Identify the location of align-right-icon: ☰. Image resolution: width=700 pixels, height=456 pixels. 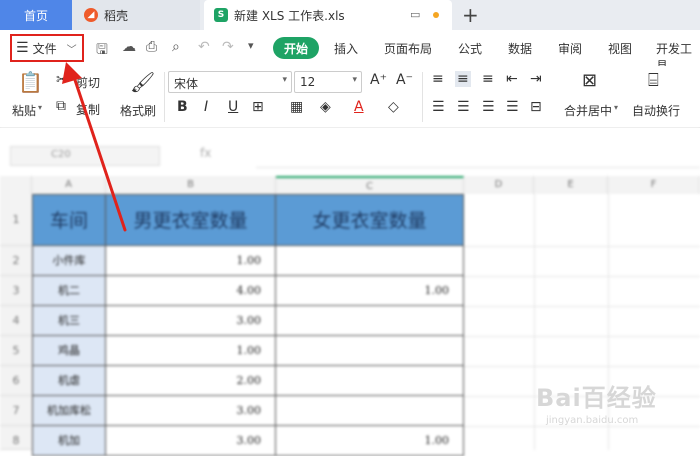
(488, 107).